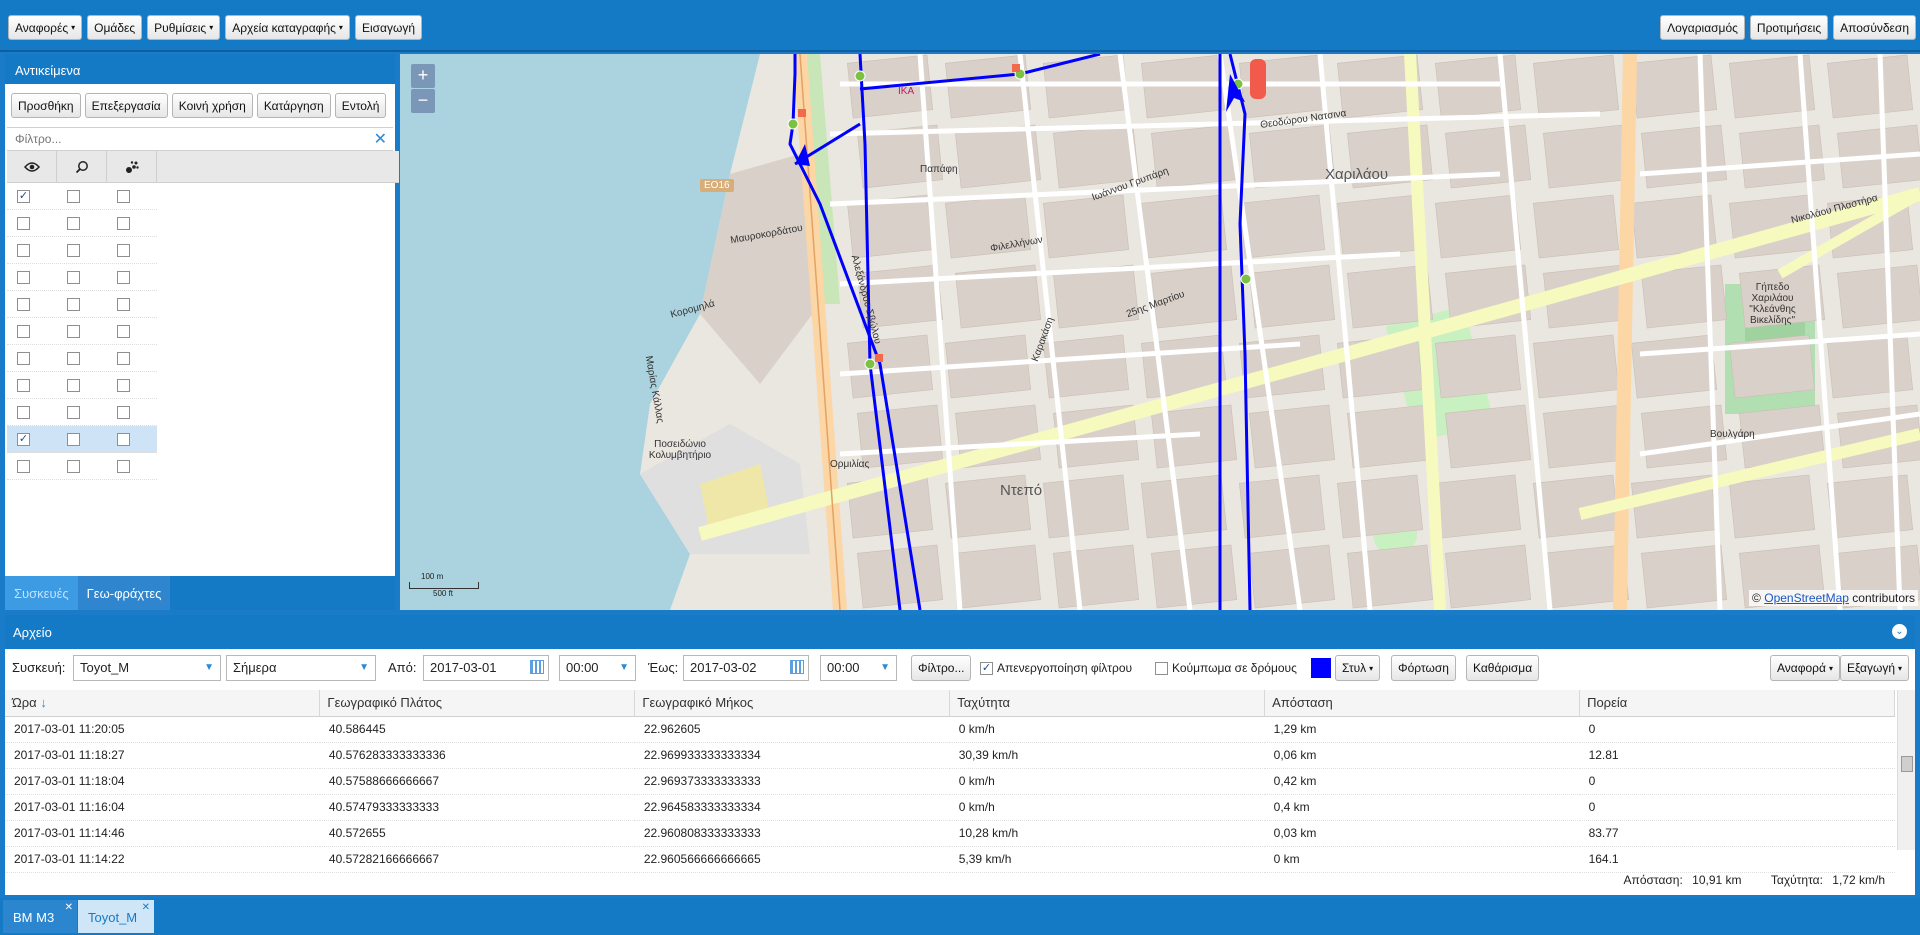  Describe the element at coordinates (1161, 668) in the screenshot. I see `checkbox` at that location.